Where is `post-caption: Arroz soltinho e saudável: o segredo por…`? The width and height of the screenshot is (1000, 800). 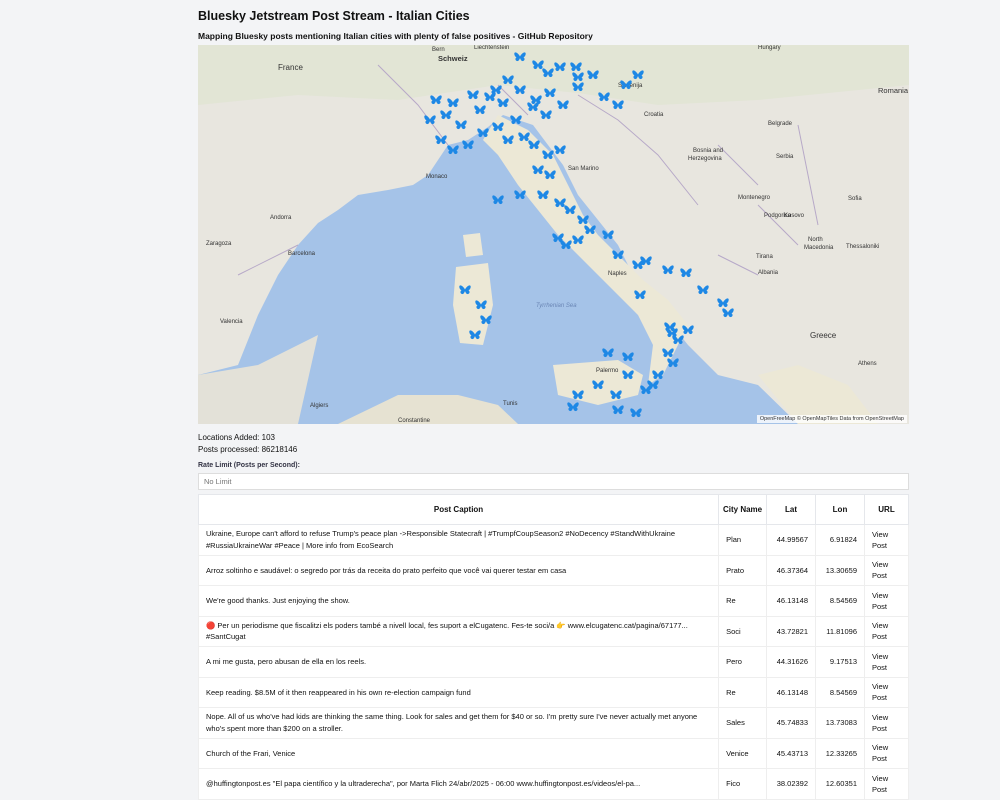 post-caption: Arroz soltinho e saudável: o segredo por… is located at coordinates (458, 570).